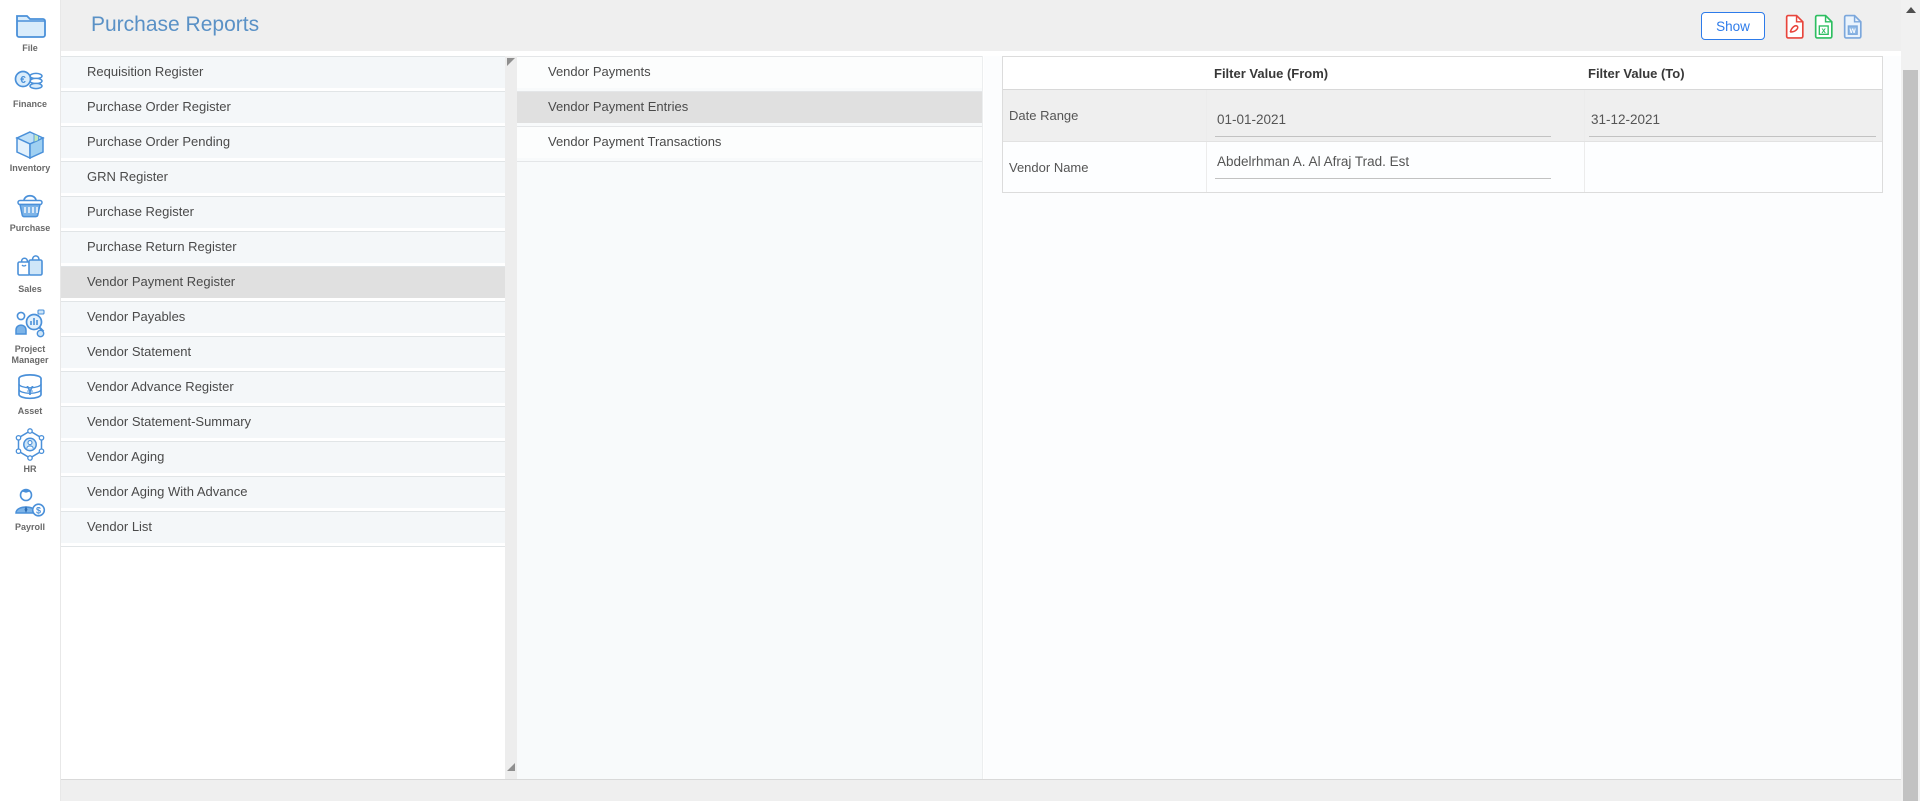 This screenshot has height=801, width=1920. I want to click on people-network-icon, so click(30, 445).